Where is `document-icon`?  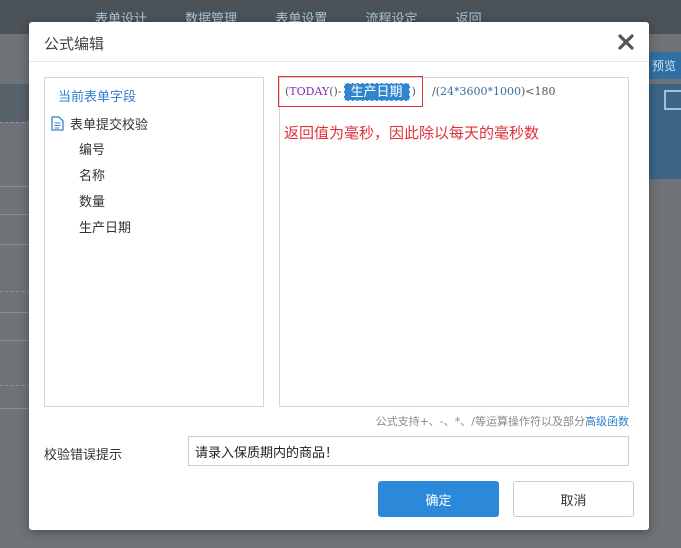 document-icon is located at coordinates (57, 123).